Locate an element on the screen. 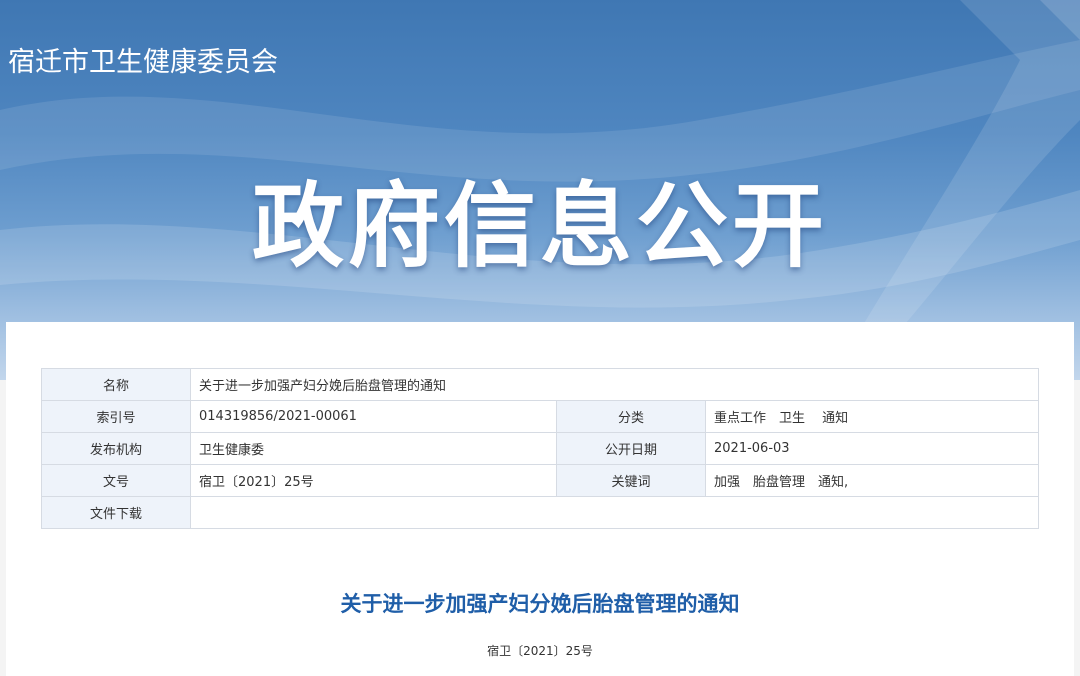 The width and height of the screenshot is (1080, 676). meta-row-name: 名称 关于进一步加强产妇分娩后胎盘管理的通知 is located at coordinates (540, 384).